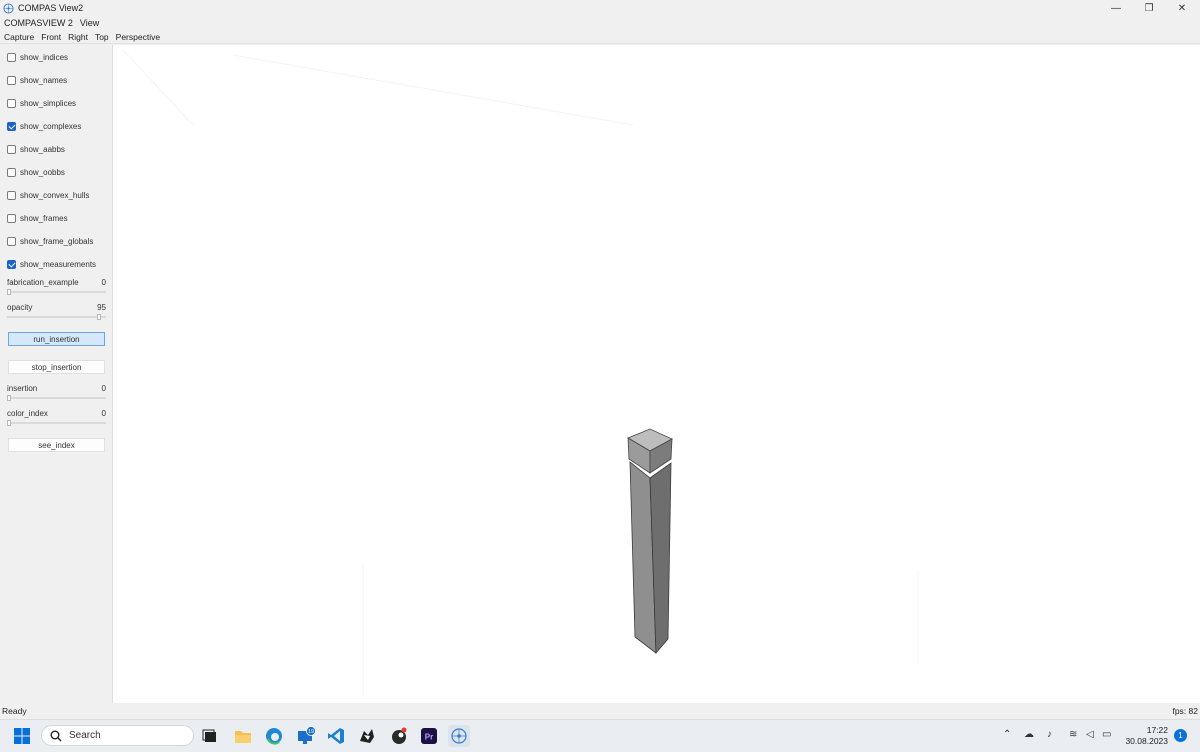 The height and width of the screenshot is (752, 1200). What do you see at coordinates (56, 307) in the screenshot?
I see `slider-label-opacity: opacity 95` at bounding box center [56, 307].